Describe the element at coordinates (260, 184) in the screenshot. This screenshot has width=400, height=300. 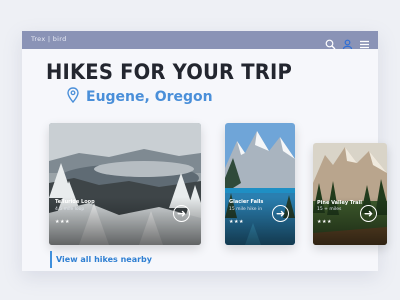
I see `hike-card-2: Glacier Falls 15 mile hike in ★★★ ➜` at that location.